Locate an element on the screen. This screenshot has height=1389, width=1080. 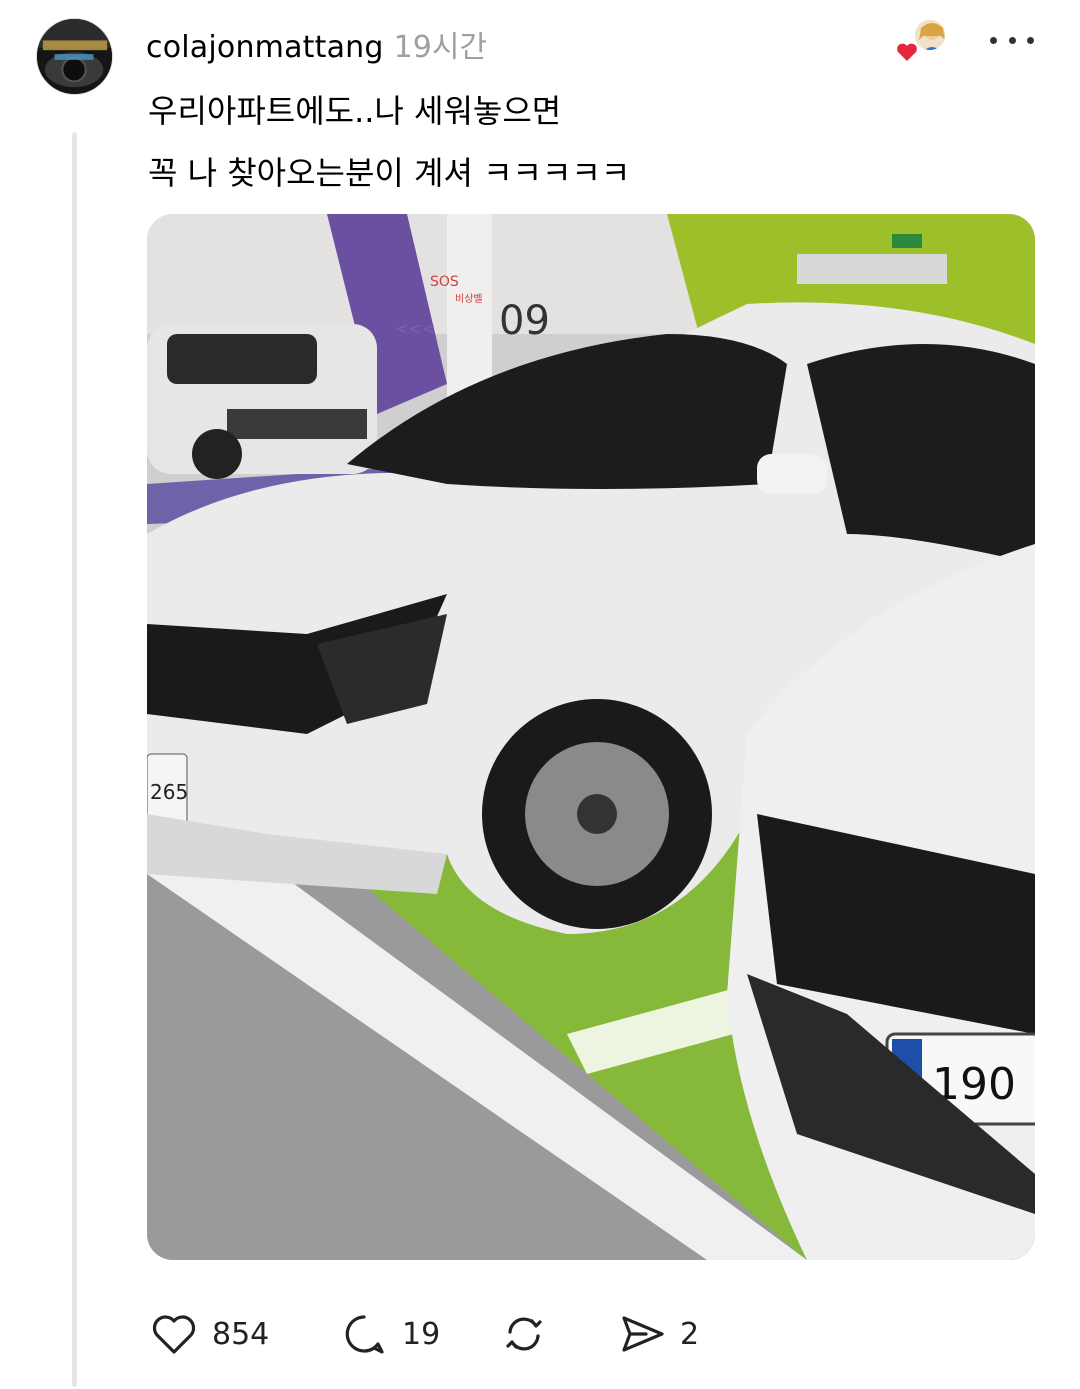
share-count: 2 is located at coordinates (690, 1334).